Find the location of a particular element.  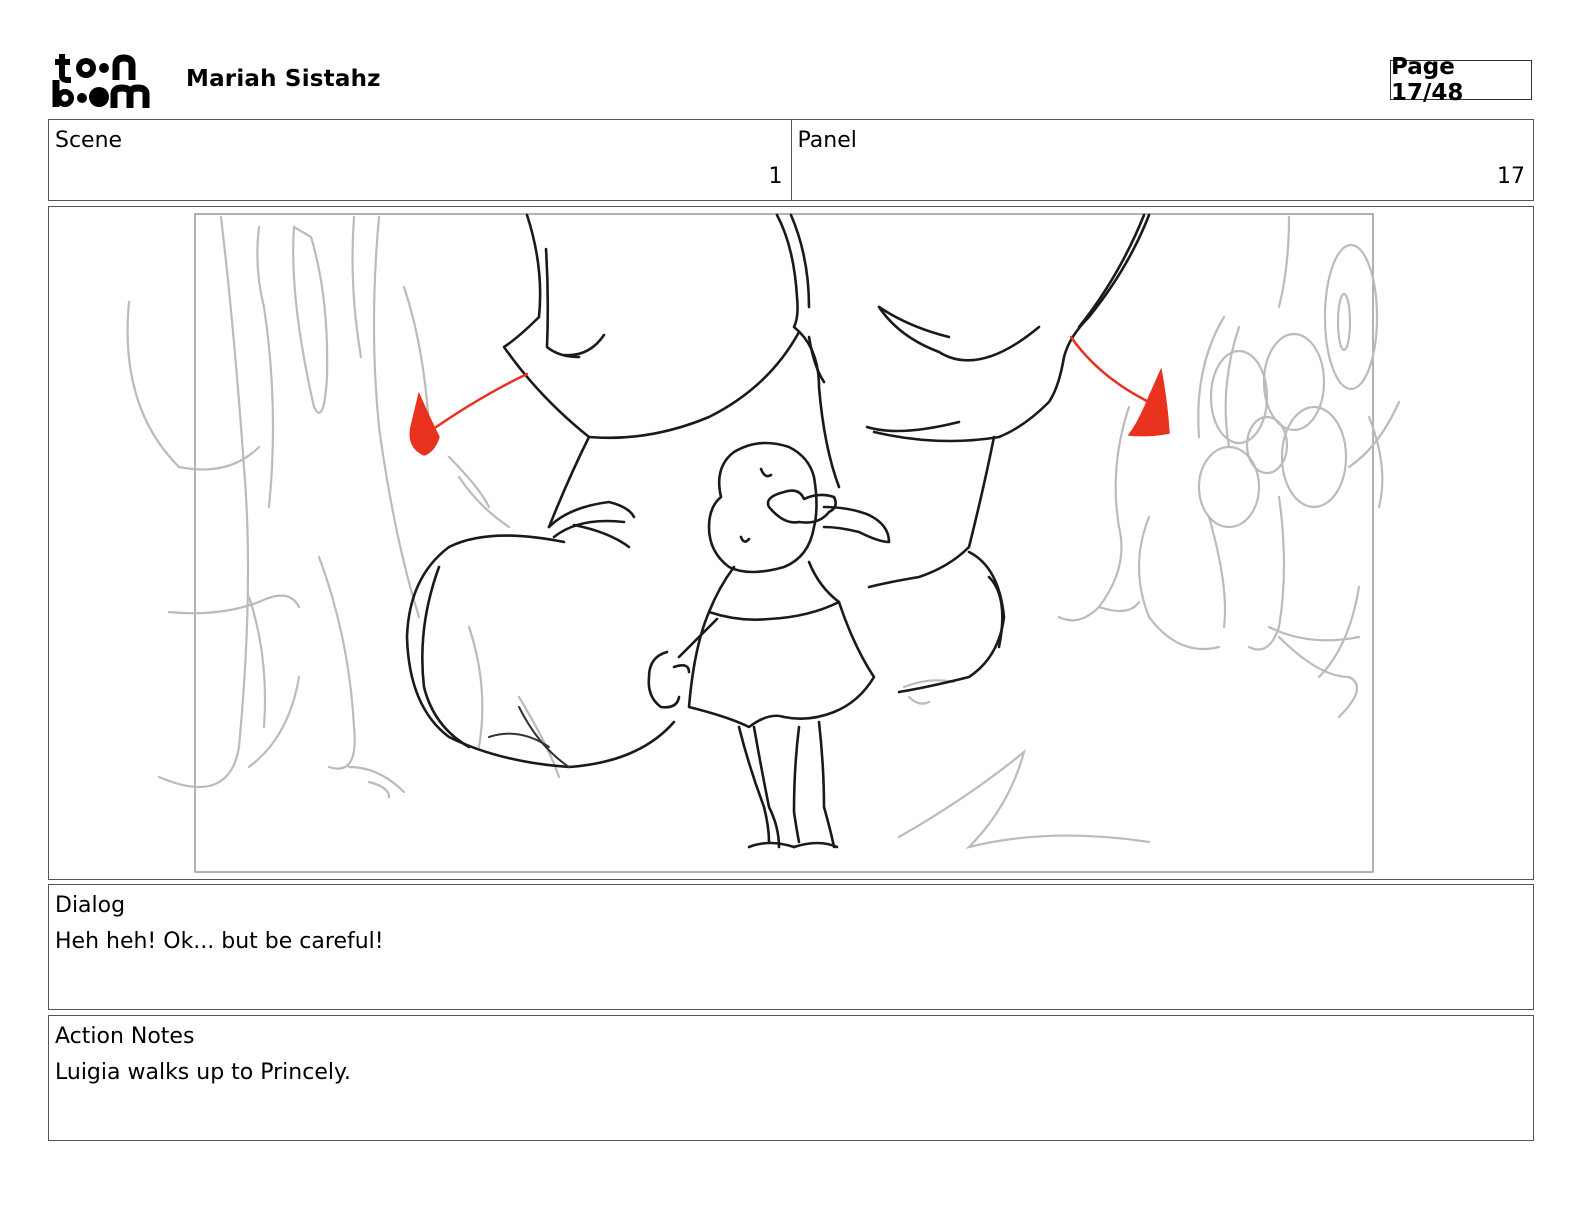

toonboom-logo is located at coordinates (101, 81).